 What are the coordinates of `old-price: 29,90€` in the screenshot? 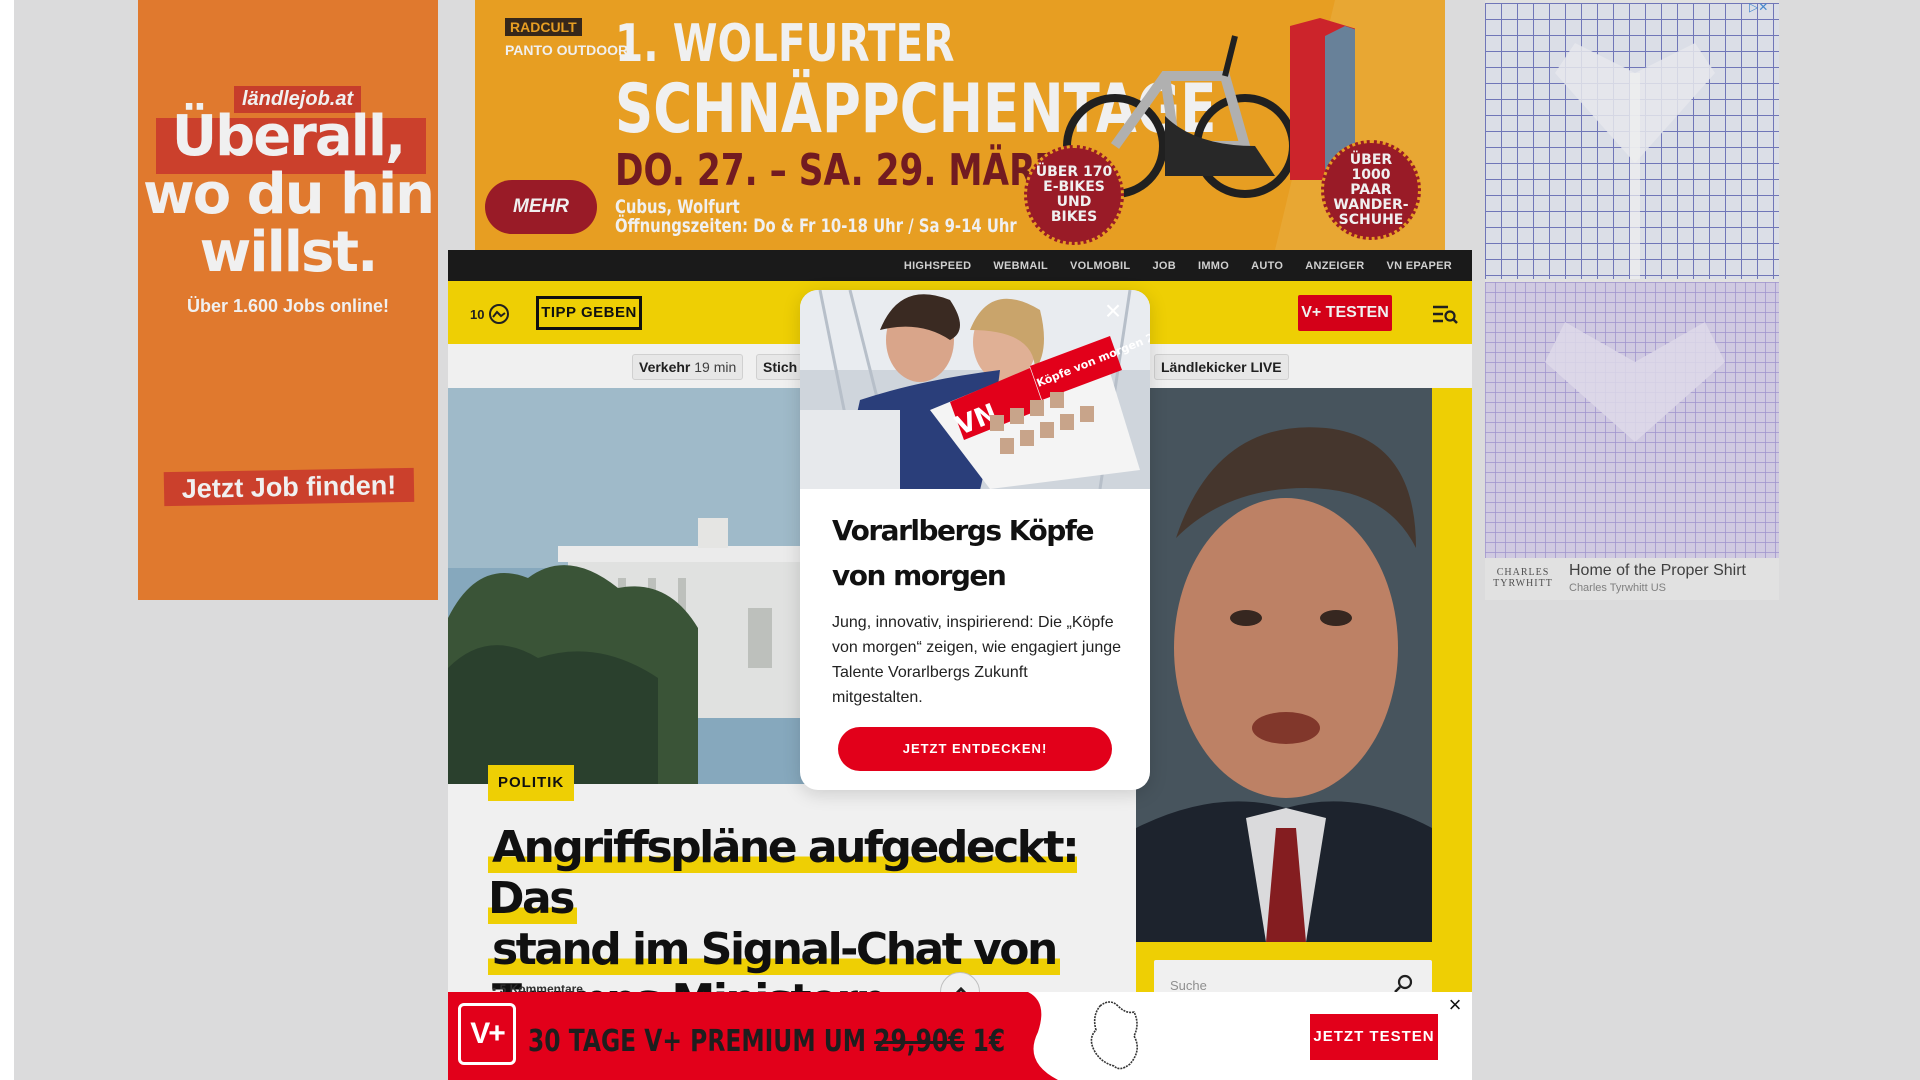 It's located at (919, 1041).